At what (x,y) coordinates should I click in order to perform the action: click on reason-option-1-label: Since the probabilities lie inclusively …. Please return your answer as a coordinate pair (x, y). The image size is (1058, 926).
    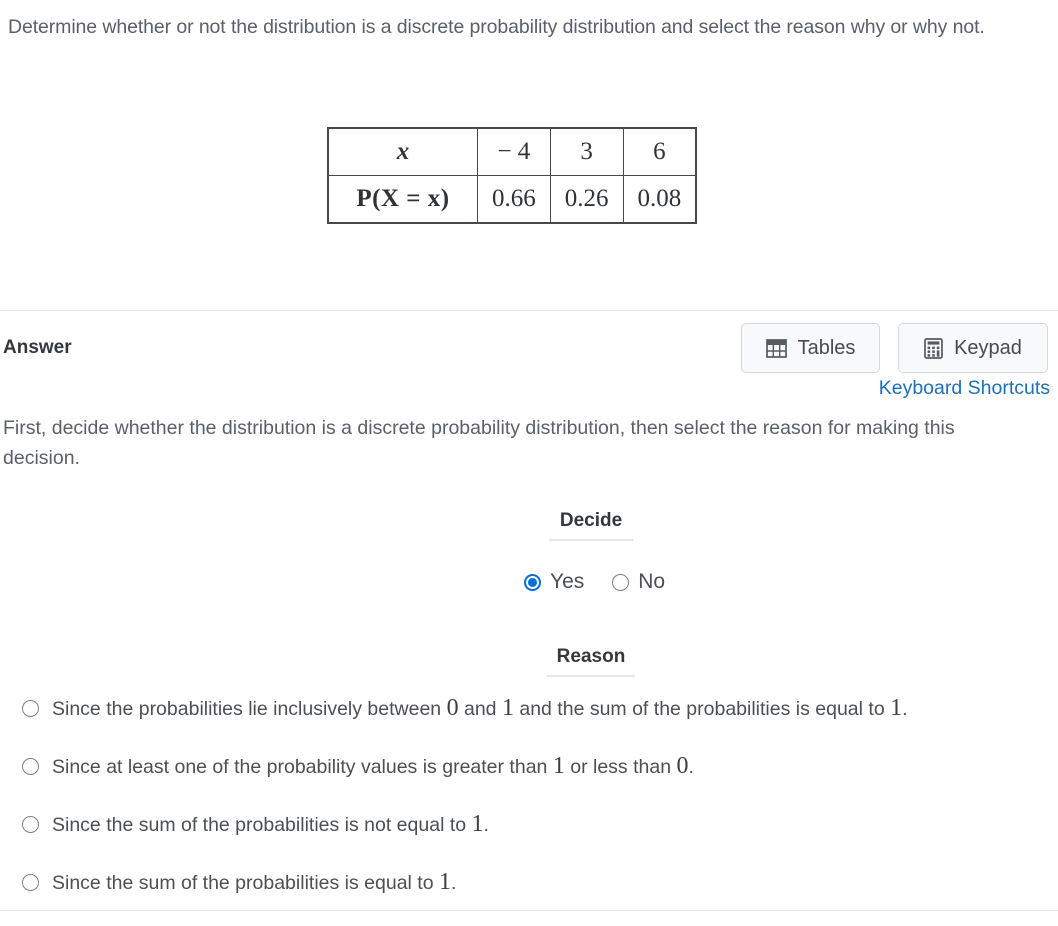
    Looking at the image, I should click on (480, 708).